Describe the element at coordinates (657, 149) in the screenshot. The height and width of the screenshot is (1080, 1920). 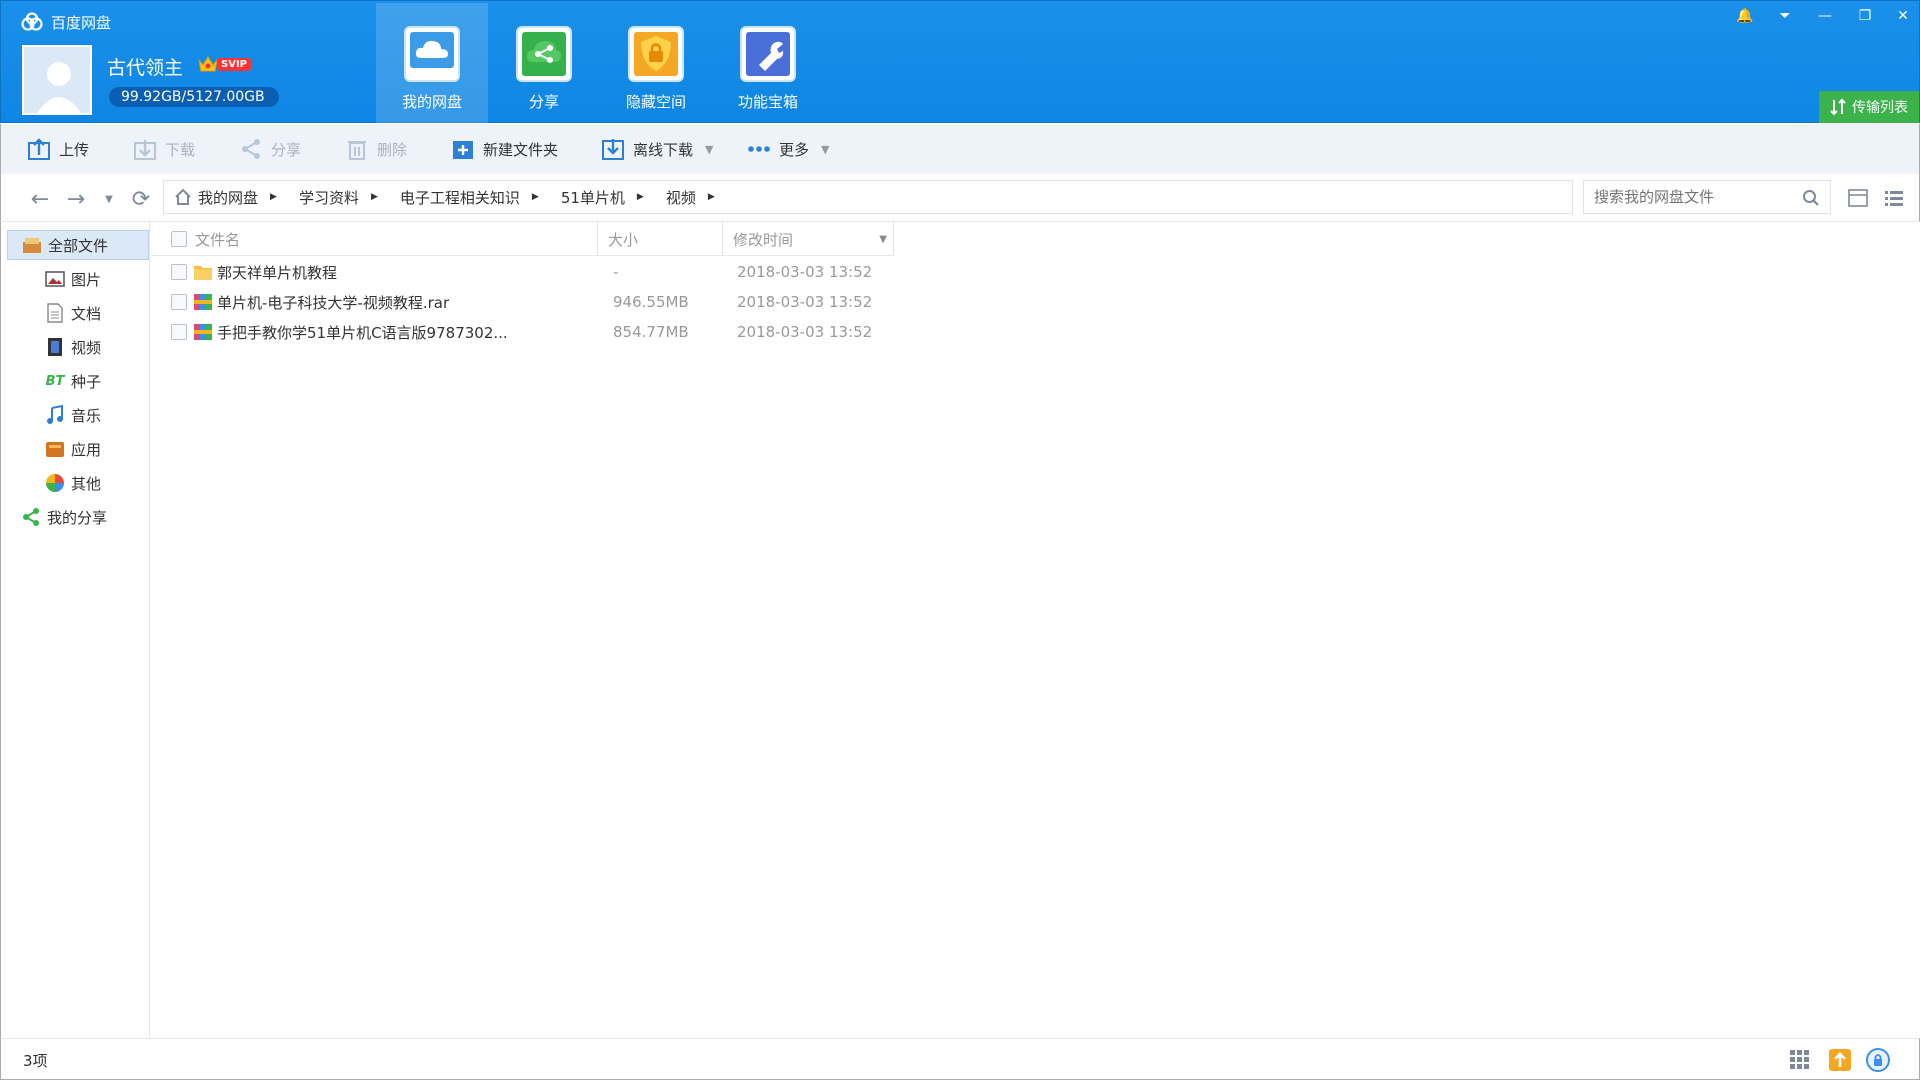
I see `offline-download-button: 离线下载 ▼` at that location.